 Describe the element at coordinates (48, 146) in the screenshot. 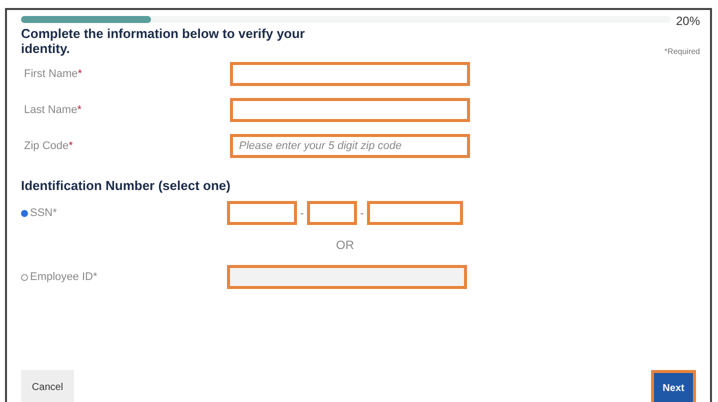

I see `field-label: Zip Code*` at that location.